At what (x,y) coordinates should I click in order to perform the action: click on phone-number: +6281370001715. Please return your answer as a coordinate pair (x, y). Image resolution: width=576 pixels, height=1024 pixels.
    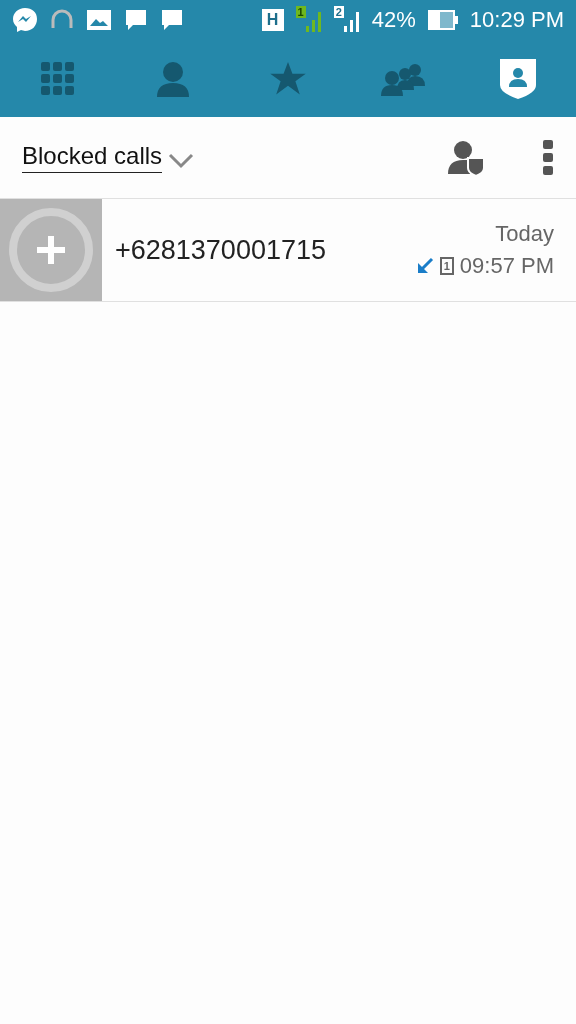
    Looking at the image, I should click on (220, 250).